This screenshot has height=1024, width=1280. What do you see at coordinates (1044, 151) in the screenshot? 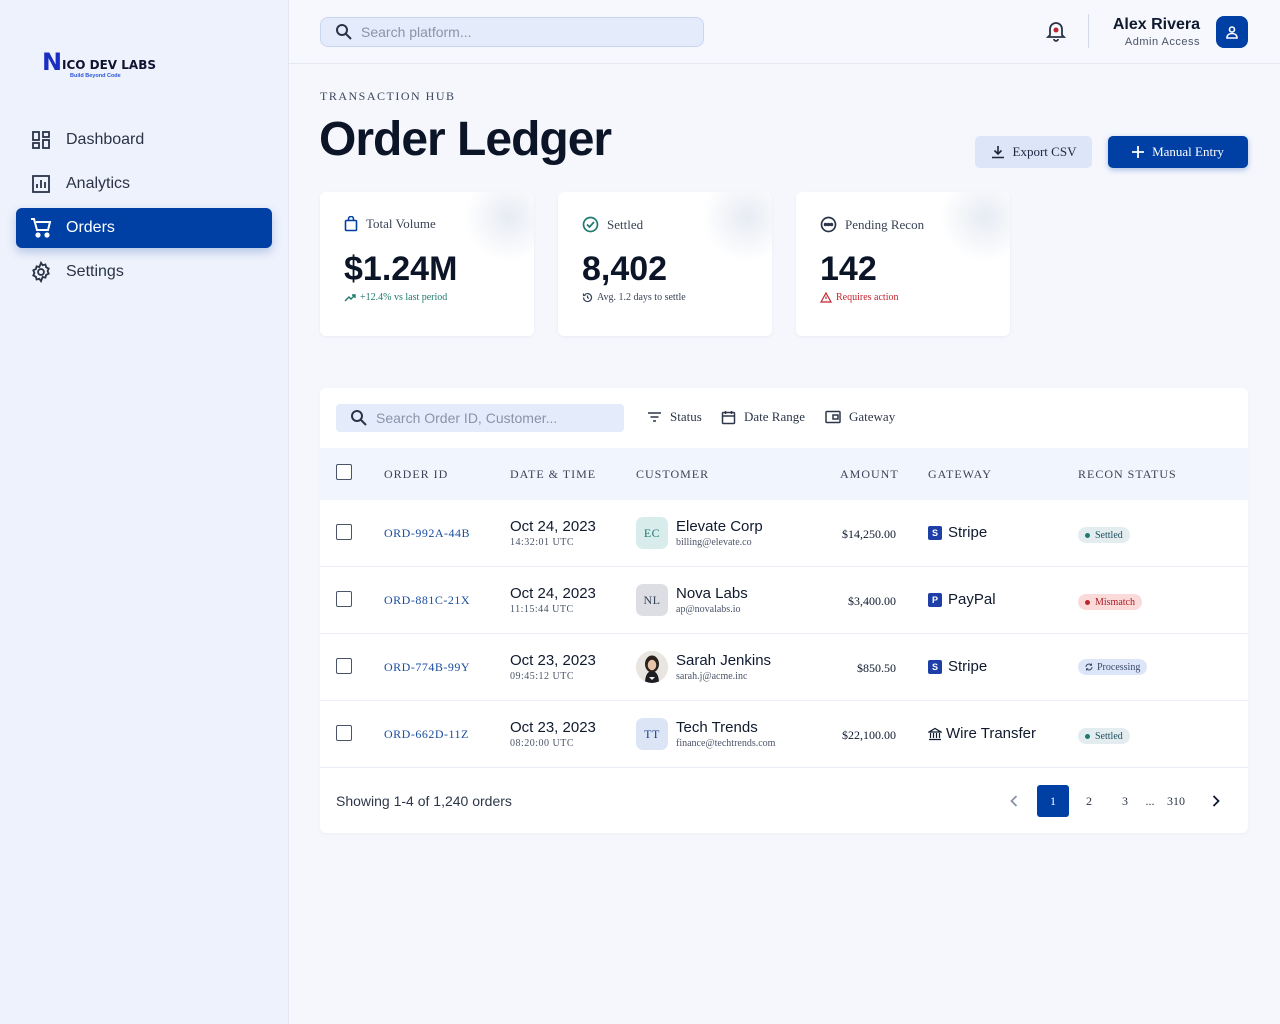
I see `export-label: Export CSV` at bounding box center [1044, 151].